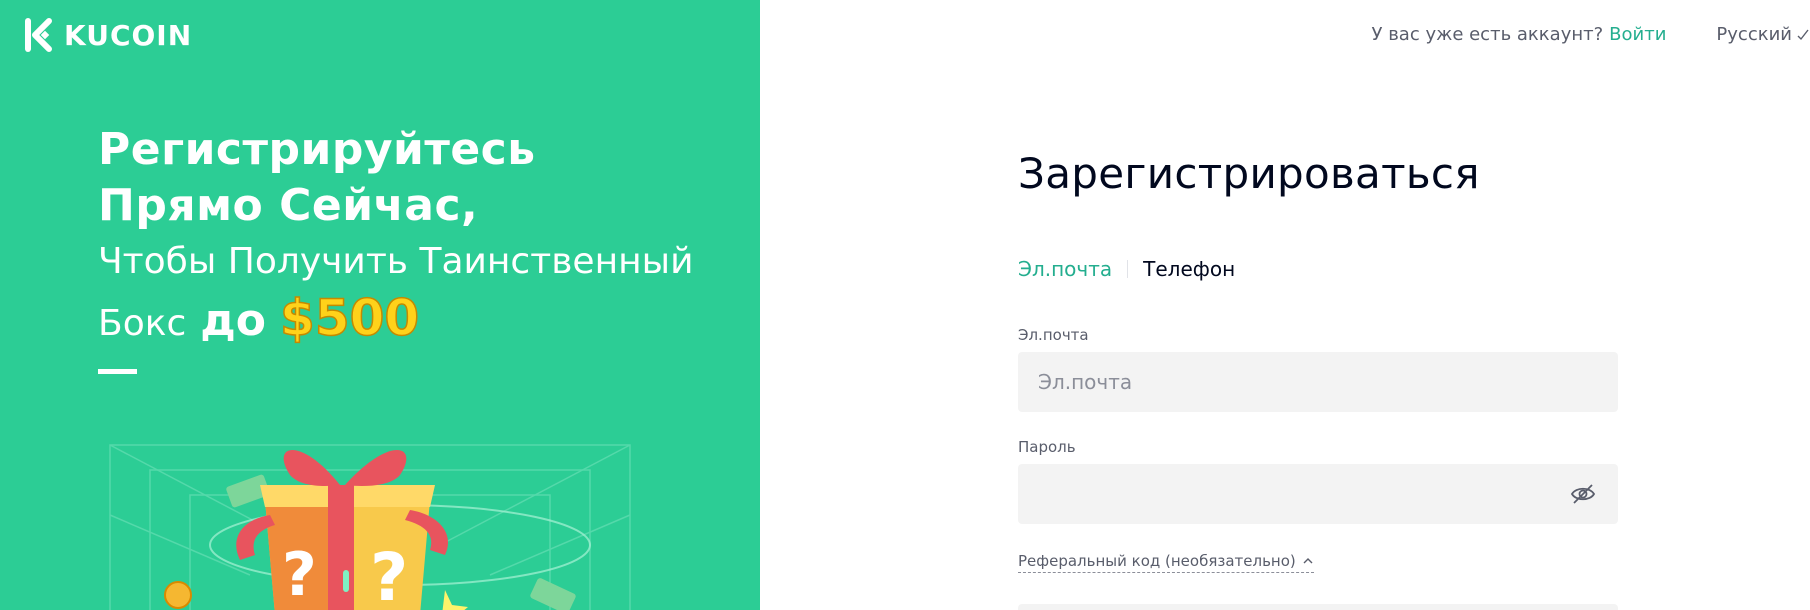 Image resolution: width=1810 pixels, height=610 pixels. I want to click on headline-line-2: Прямо Сейчас,, so click(288, 205).